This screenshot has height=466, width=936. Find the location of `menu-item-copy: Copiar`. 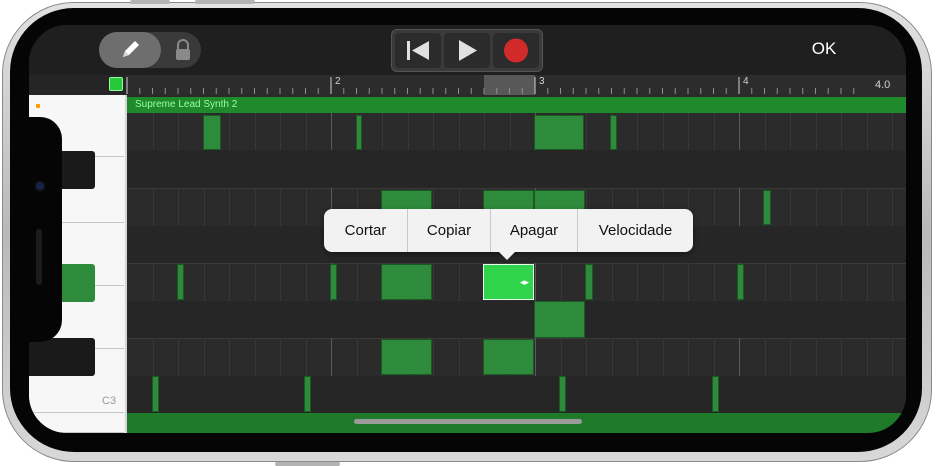

menu-item-copy: Copiar is located at coordinates (449, 230).